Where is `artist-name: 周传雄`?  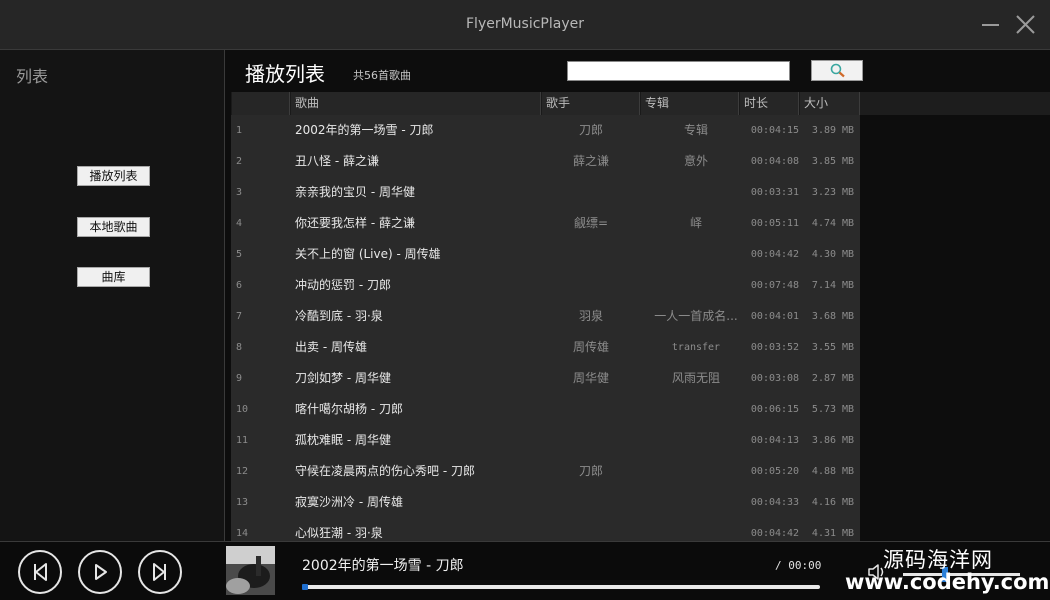
artist-name: 周传雄 is located at coordinates (590, 347).